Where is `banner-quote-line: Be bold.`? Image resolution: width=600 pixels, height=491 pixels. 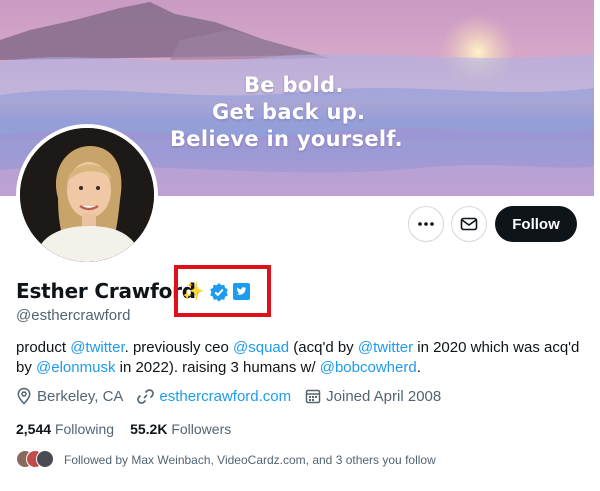
banner-quote-line: Be bold. is located at coordinates (294, 85).